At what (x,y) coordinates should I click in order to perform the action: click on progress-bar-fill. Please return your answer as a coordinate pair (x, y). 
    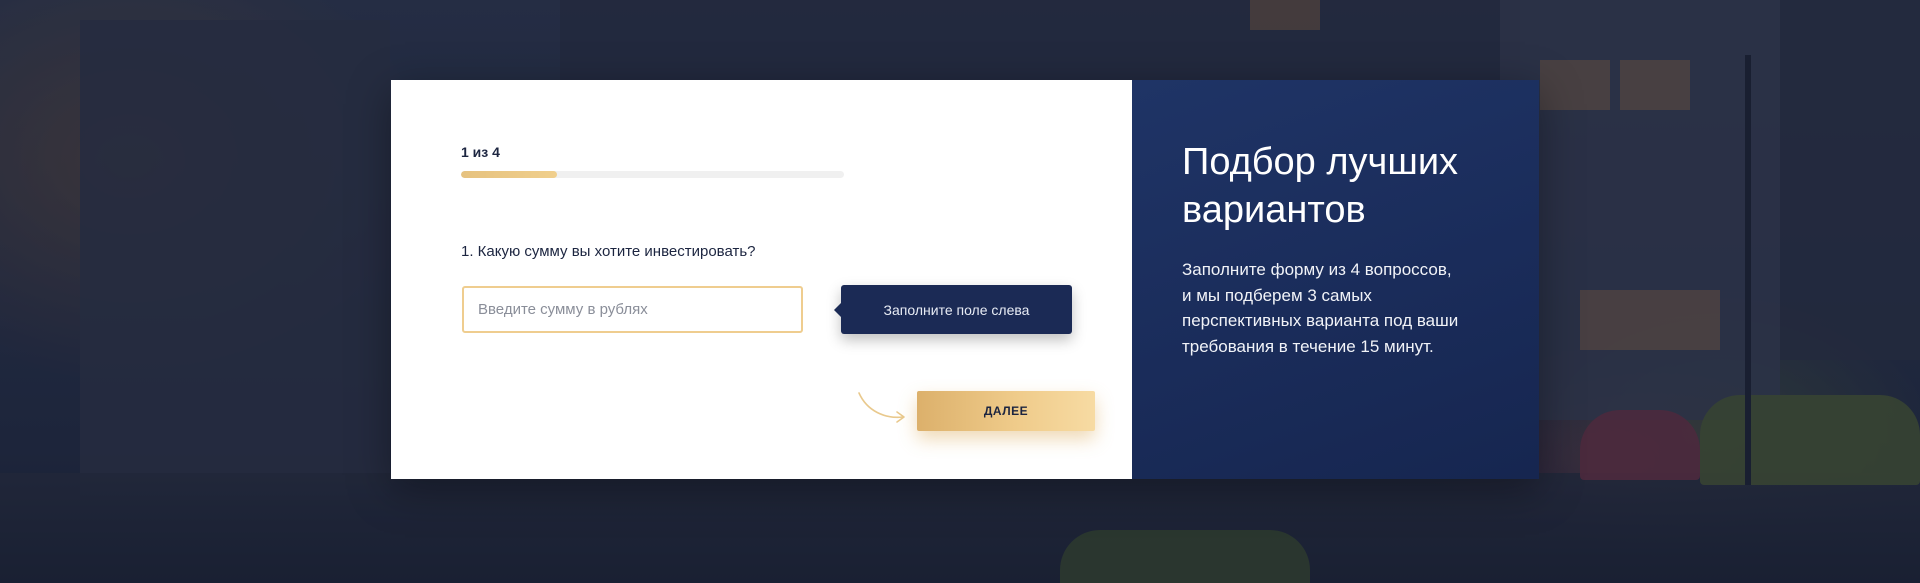
    Looking at the image, I should click on (509, 174).